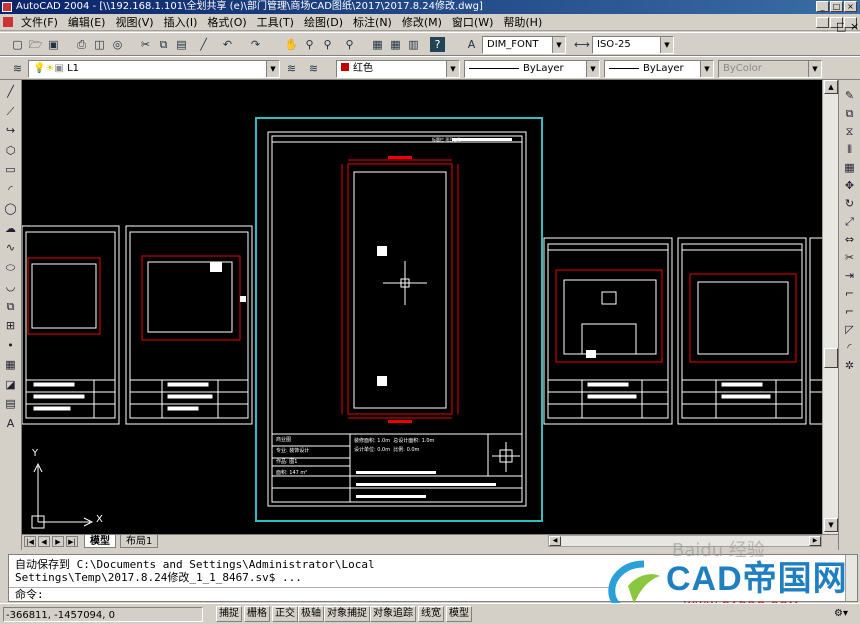 The width and height of the screenshot is (860, 624). What do you see at coordinates (181, 44) in the screenshot?
I see `paste-icon: ▤` at bounding box center [181, 44].